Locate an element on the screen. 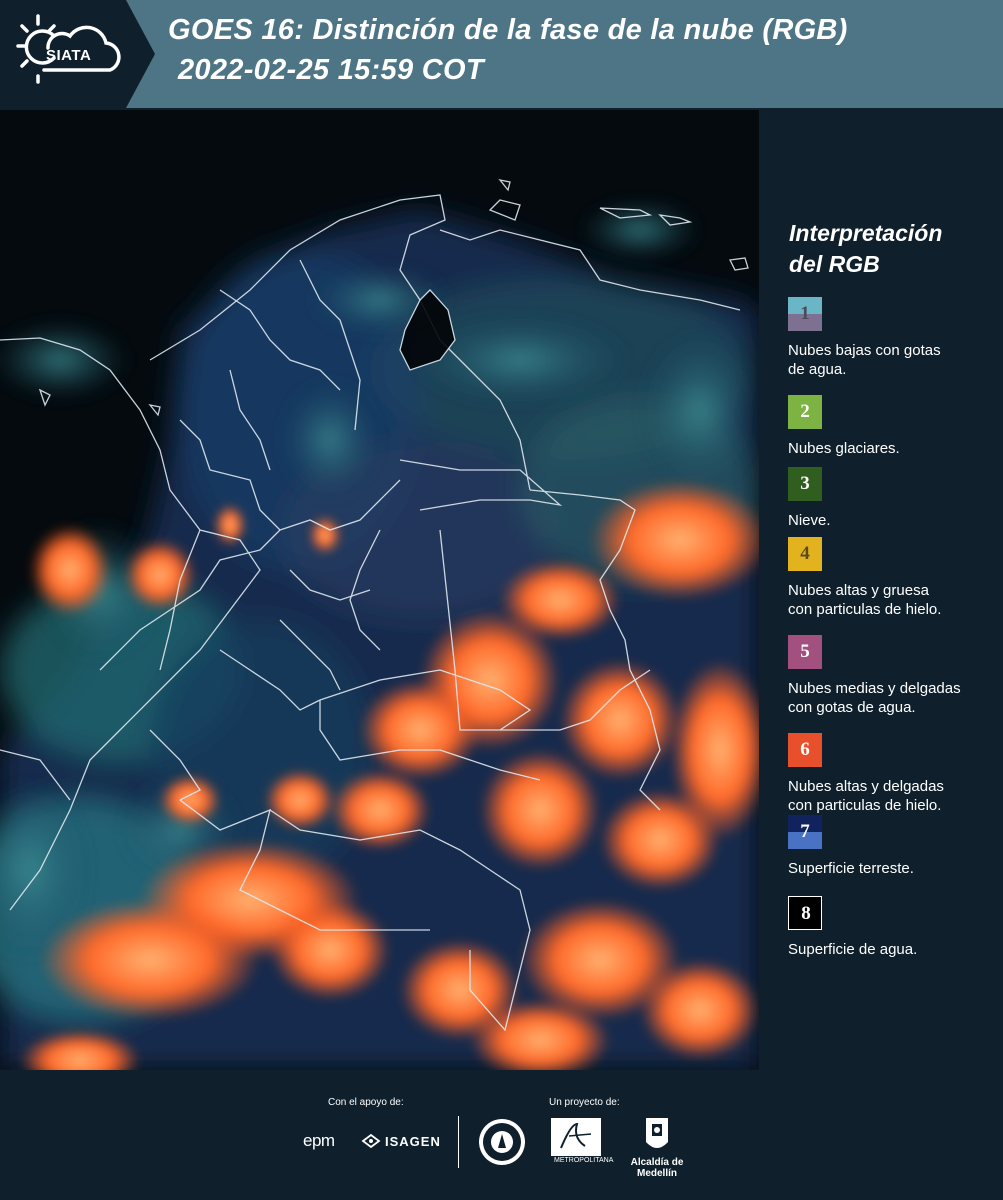  legend-label-line1: Superficie de agua. is located at coordinates (853, 949).